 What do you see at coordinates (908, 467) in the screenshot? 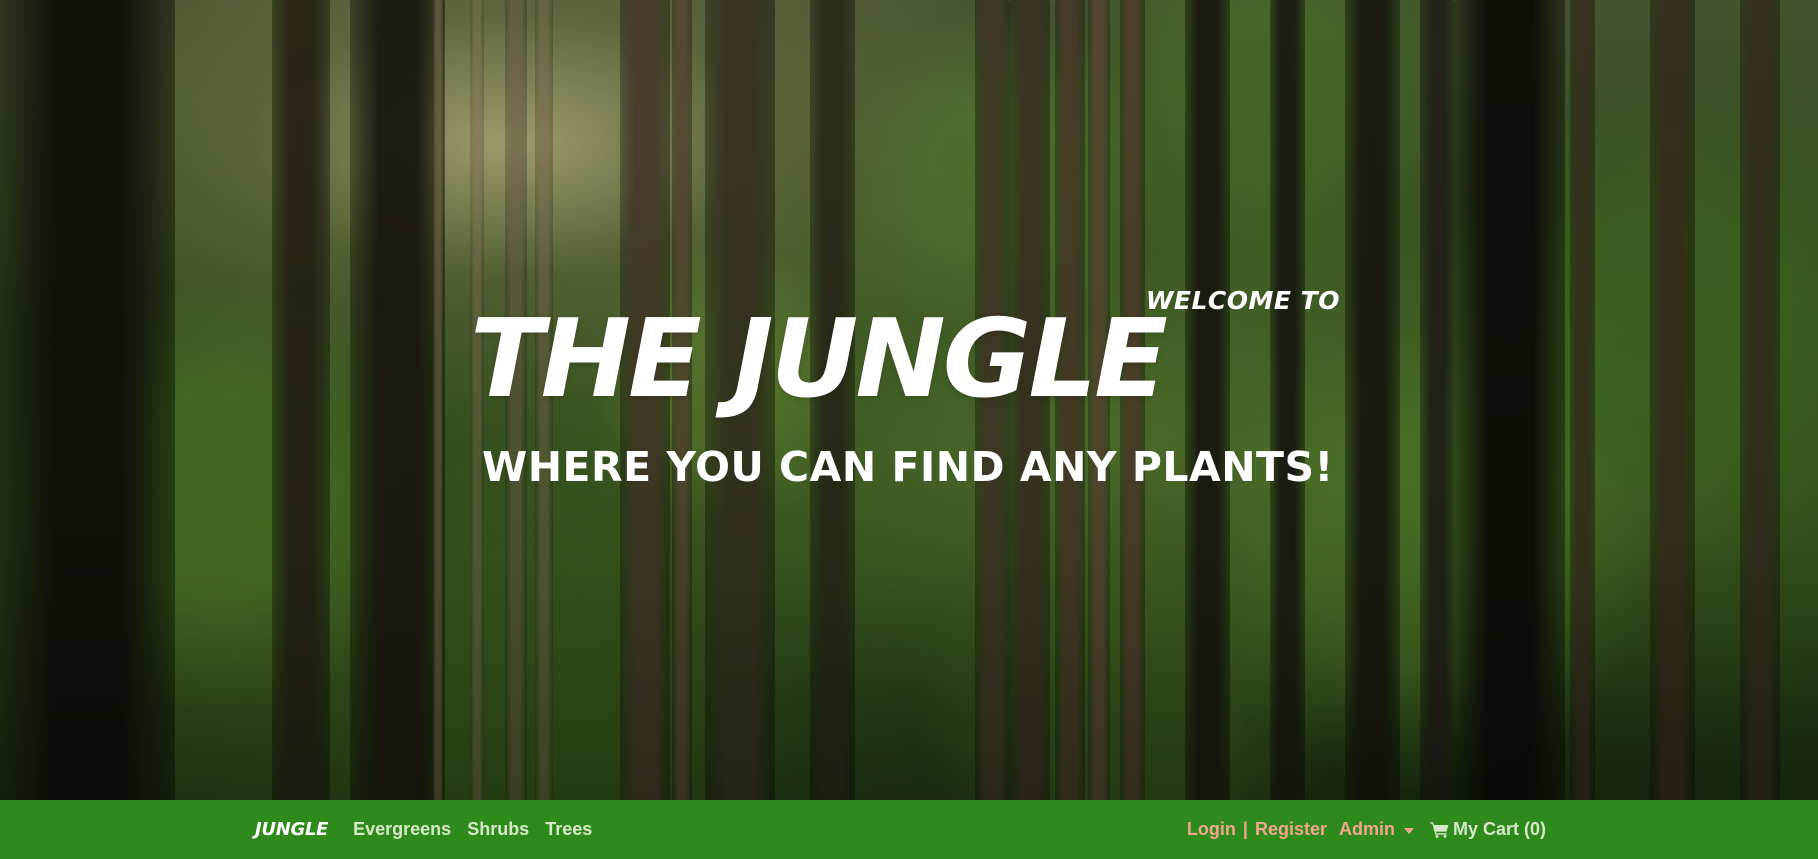
I see `hero-subtitle: WHERE YOU CAN FIND ANY PLANTS!` at bounding box center [908, 467].